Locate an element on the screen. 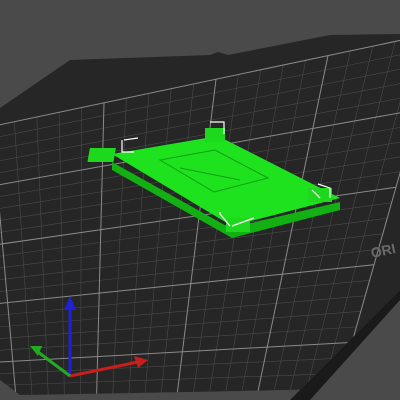 Image resolution: width=400 pixels, height=400 pixels. model-tab-back is located at coordinates (215, 135).